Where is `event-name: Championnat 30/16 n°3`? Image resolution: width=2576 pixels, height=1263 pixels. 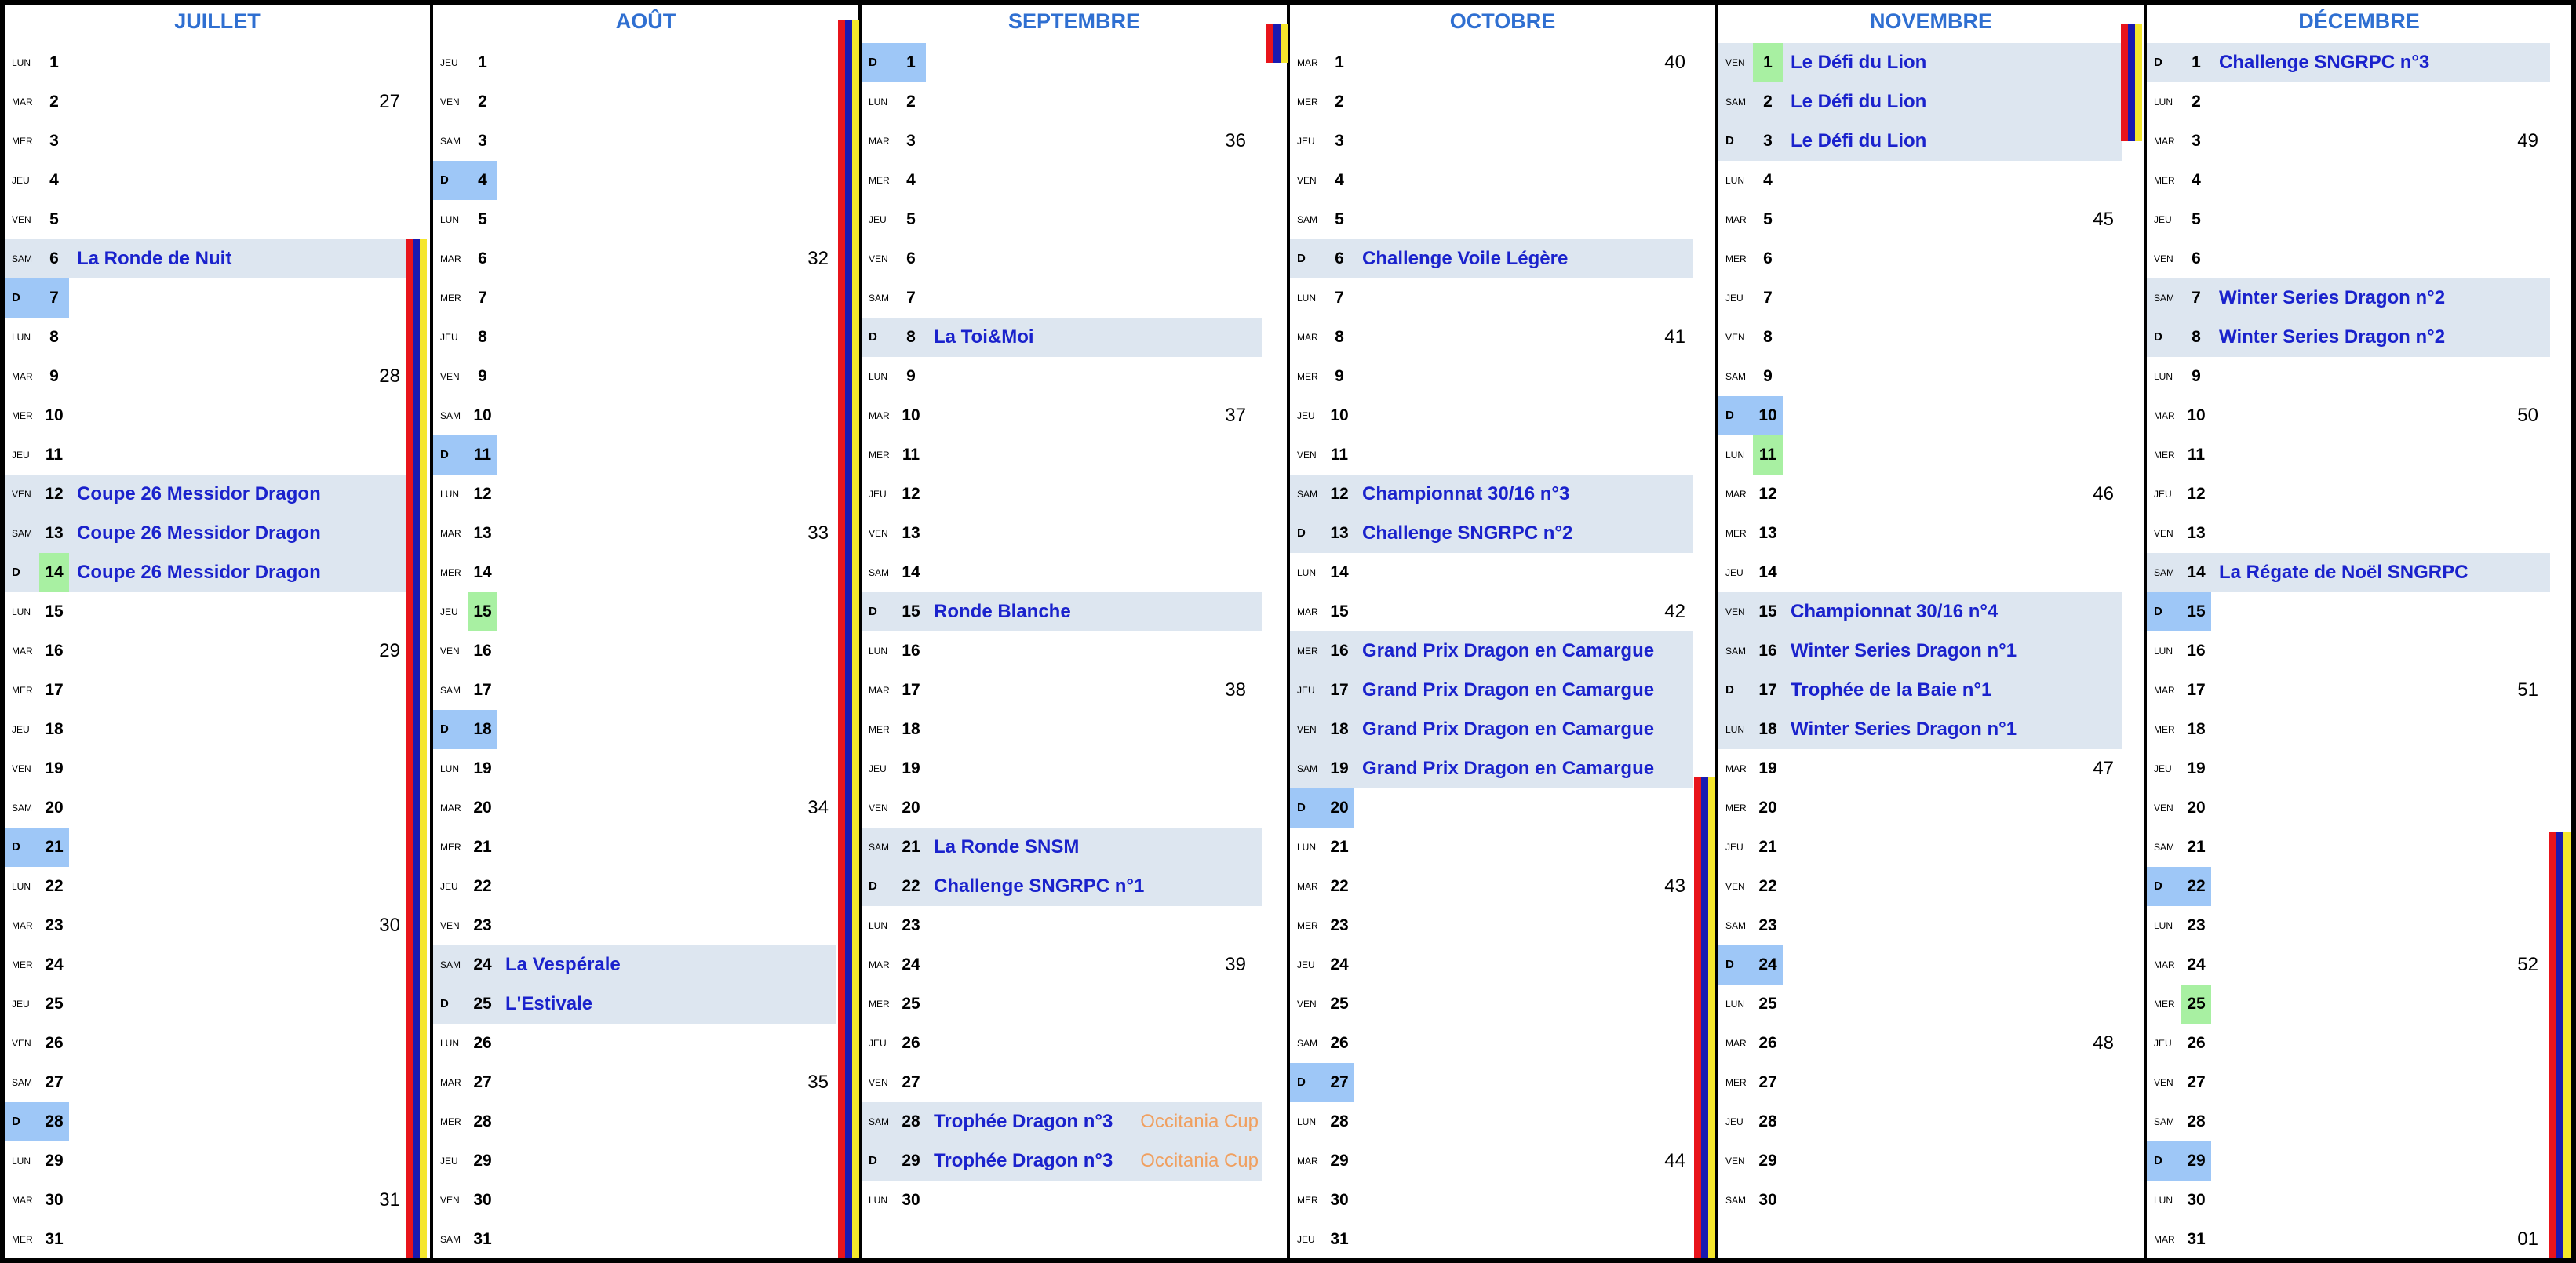
event-name: Championnat 30/16 n°3 is located at coordinates (1465, 495).